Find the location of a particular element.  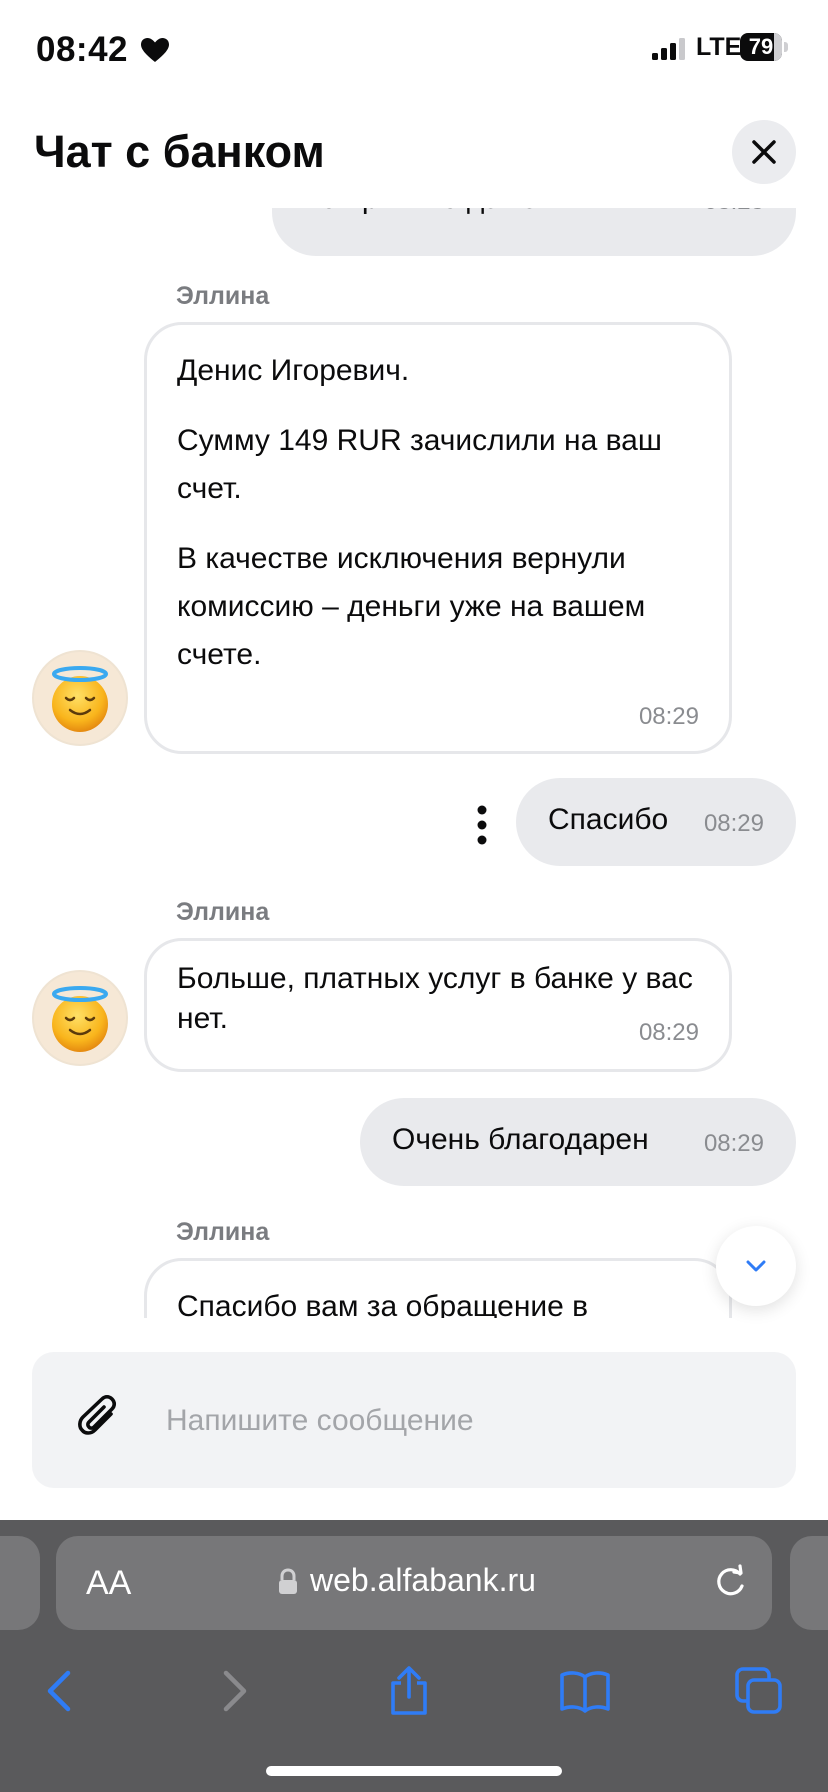

battery-level: 79 is located at coordinates (761, 46).